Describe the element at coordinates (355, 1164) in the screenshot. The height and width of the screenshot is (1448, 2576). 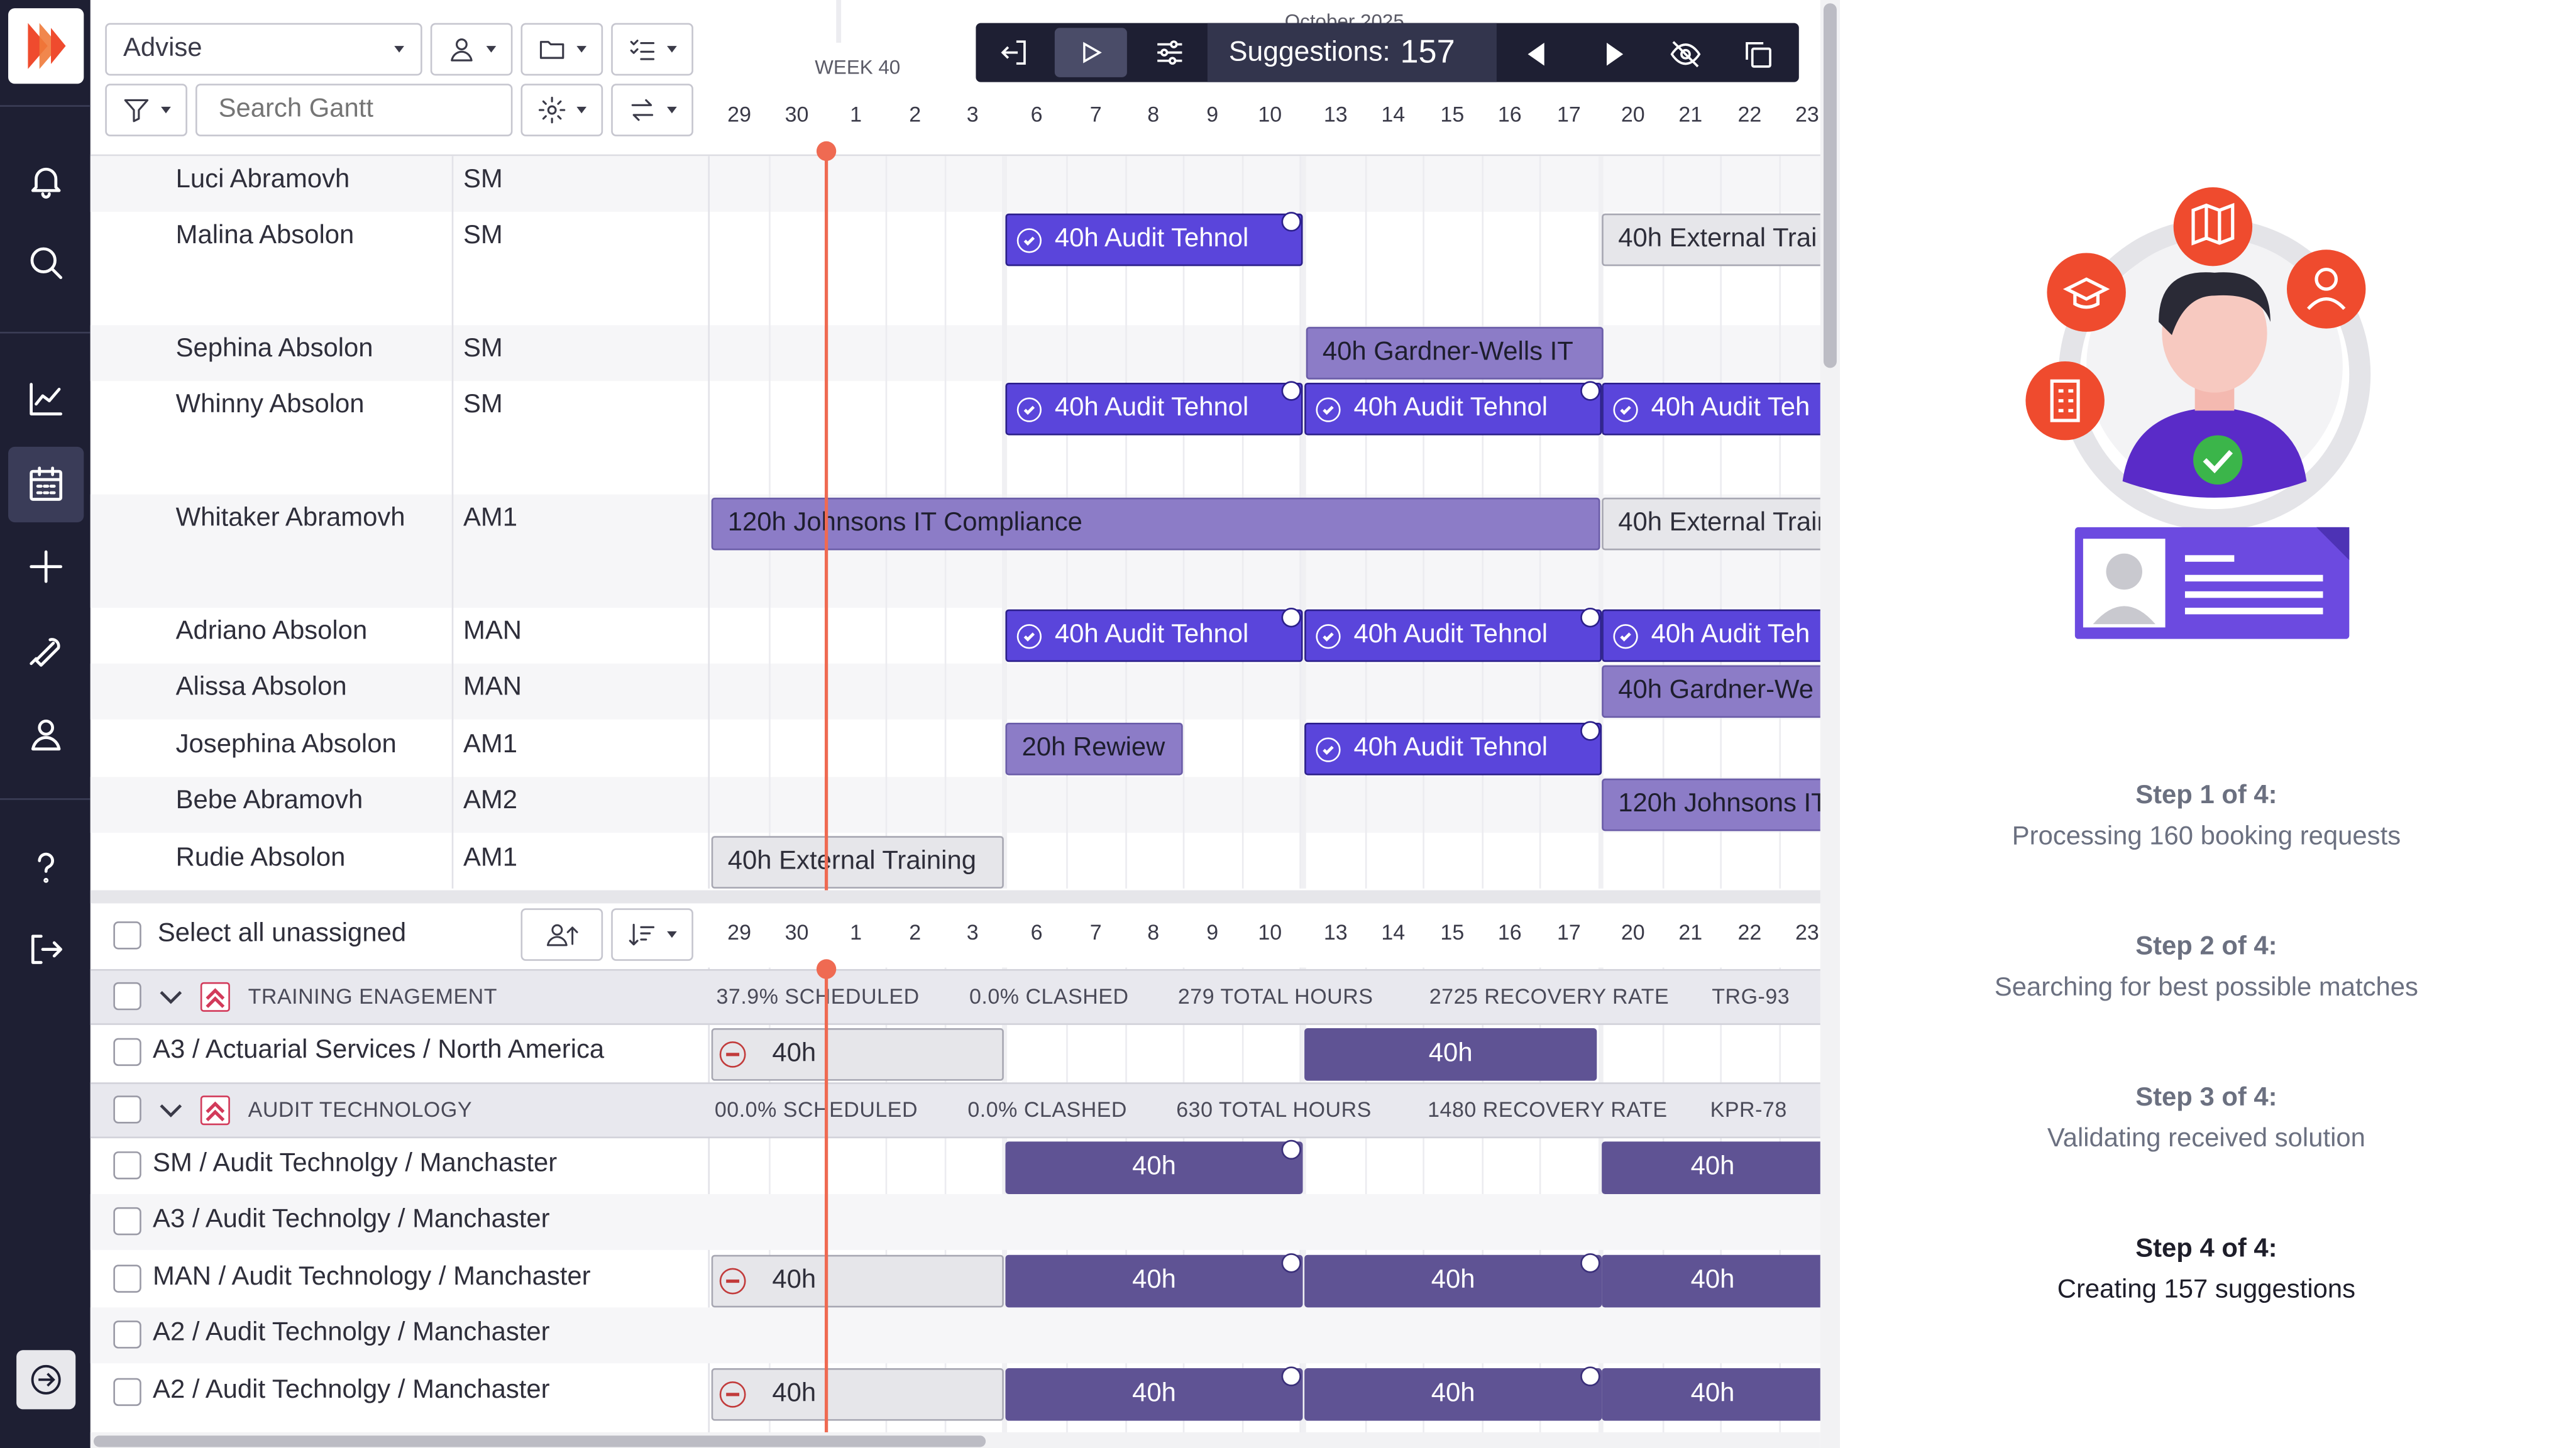
I see `unassigned-row-label: SM / Audit Technolgy / Manchaster` at that location.